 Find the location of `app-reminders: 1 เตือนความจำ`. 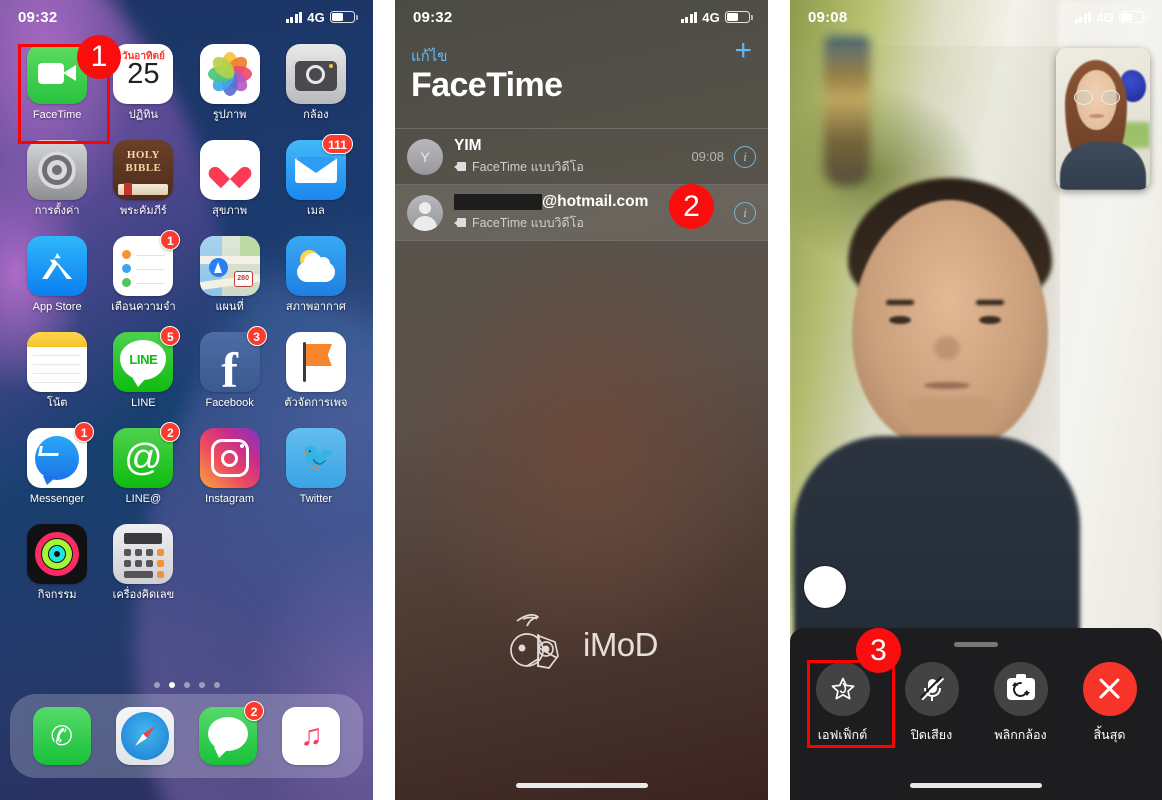

app-reminders: 1 เตือนความจำ is located at coordinates (143, 272).